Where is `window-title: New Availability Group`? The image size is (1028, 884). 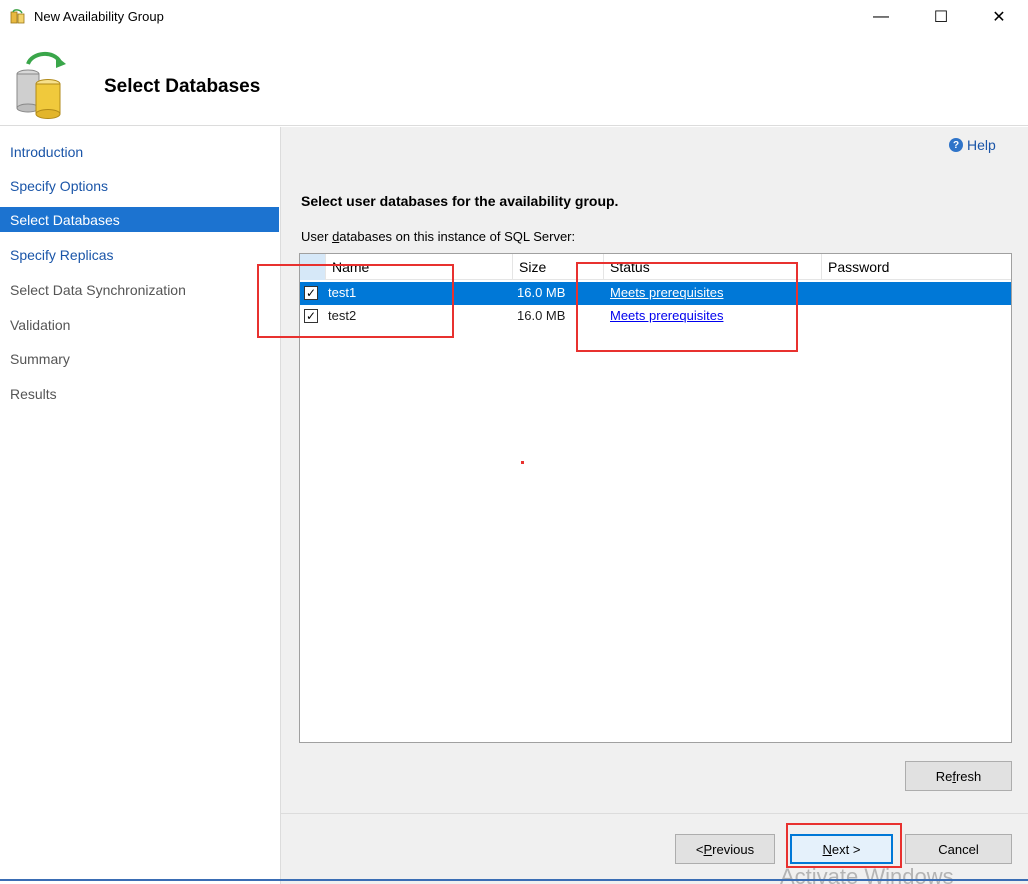
window-title: New Availability Group is located at coordinates (99, 16).